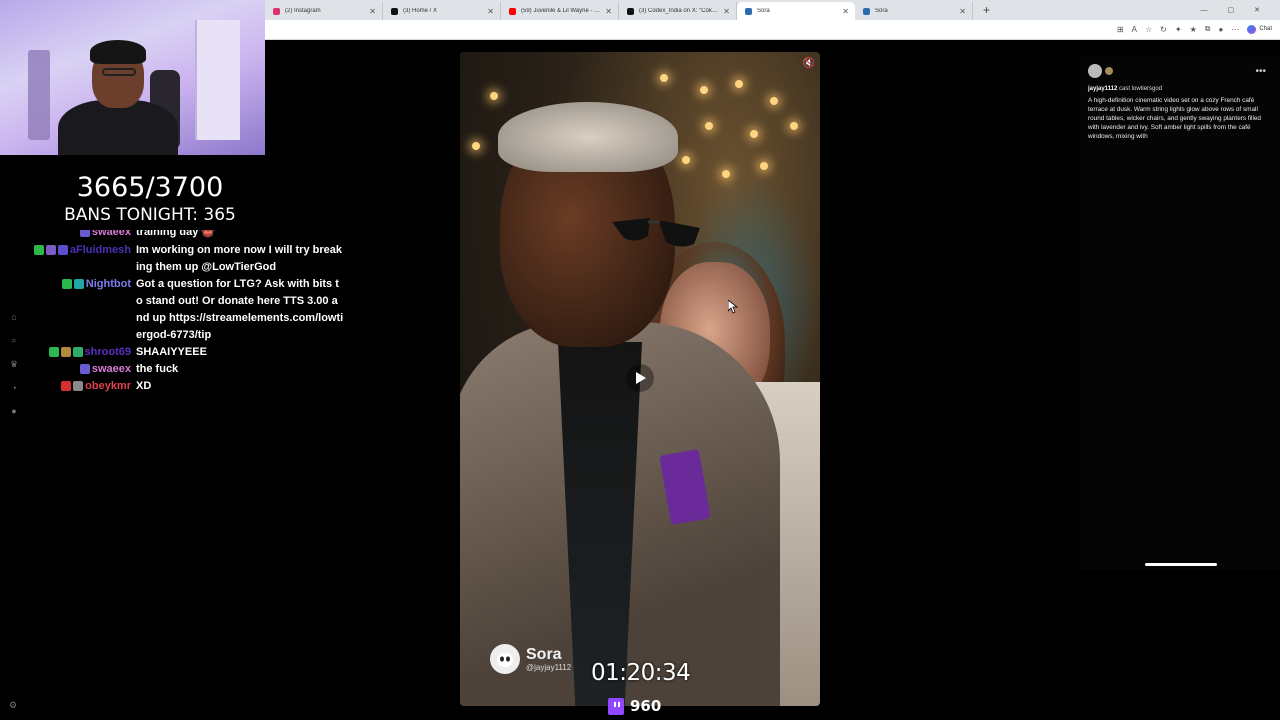 This screenshot has width=1280, height=720. What do you see at coordinates (118, 52) in the screenshot?
I see `webcam-person-hair` at bounding box center [118, 52].